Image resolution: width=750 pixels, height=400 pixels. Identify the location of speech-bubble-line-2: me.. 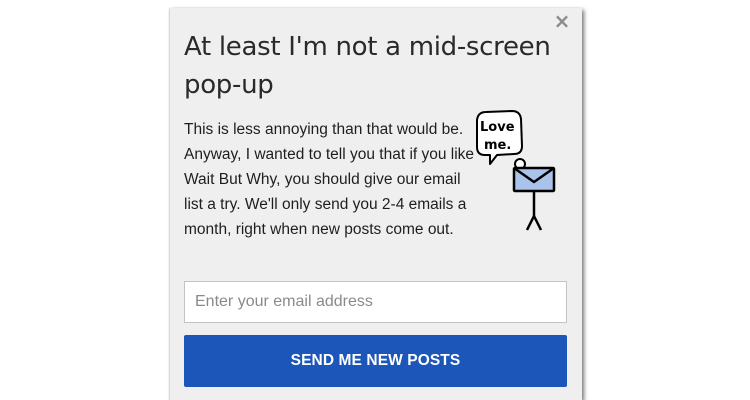
(497, 145).